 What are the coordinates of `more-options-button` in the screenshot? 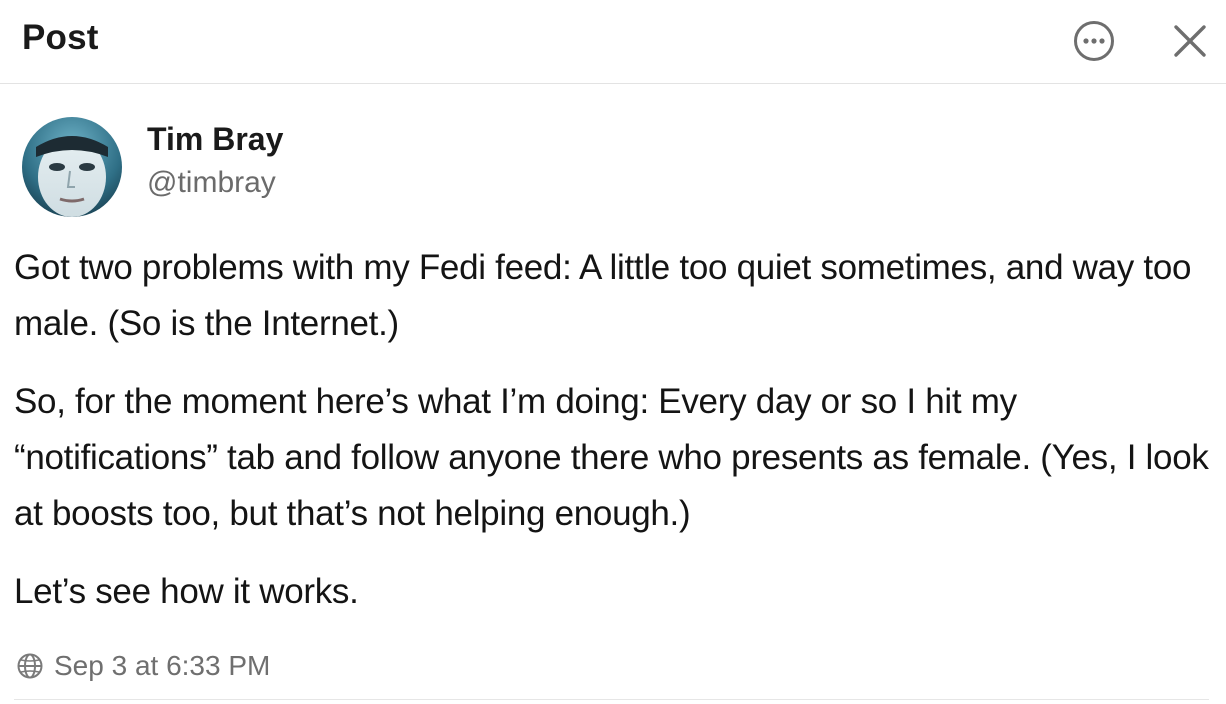 It's located at (1094, 41).